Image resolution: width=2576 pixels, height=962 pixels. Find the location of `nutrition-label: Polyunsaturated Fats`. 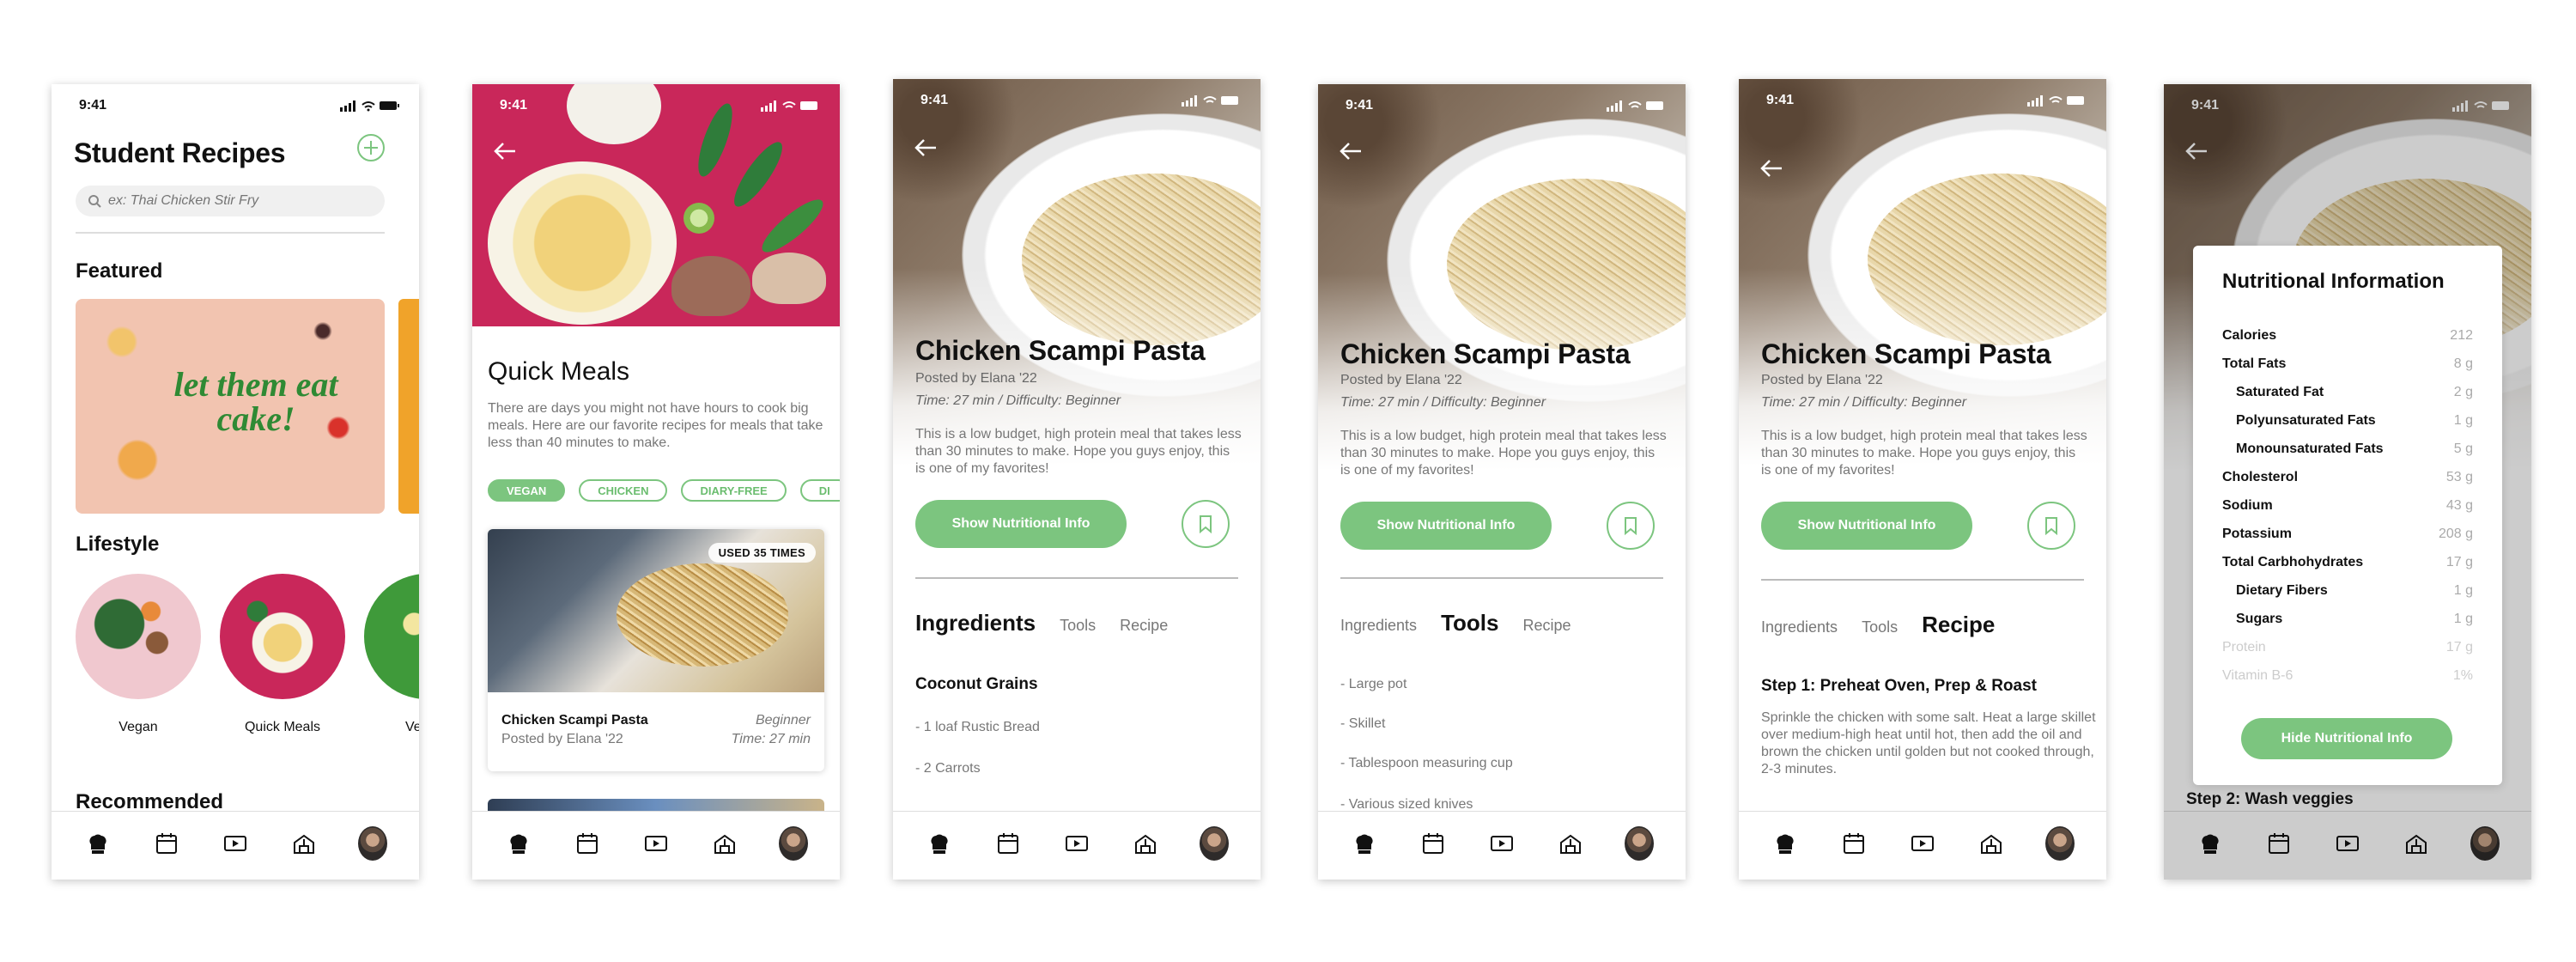

nutrition-label: Polyunsaturated Fats is located at coordinates (2306, 420).